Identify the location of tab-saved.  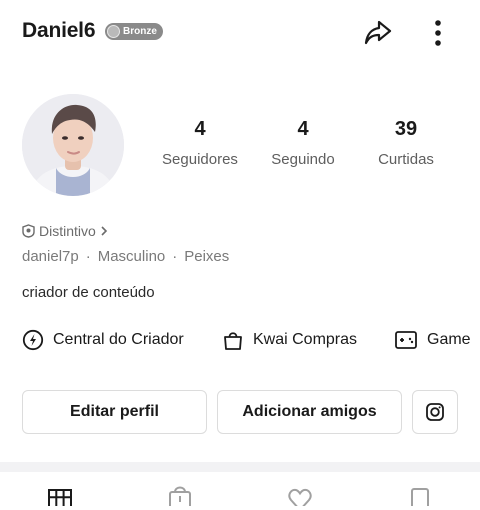
(420, 495).